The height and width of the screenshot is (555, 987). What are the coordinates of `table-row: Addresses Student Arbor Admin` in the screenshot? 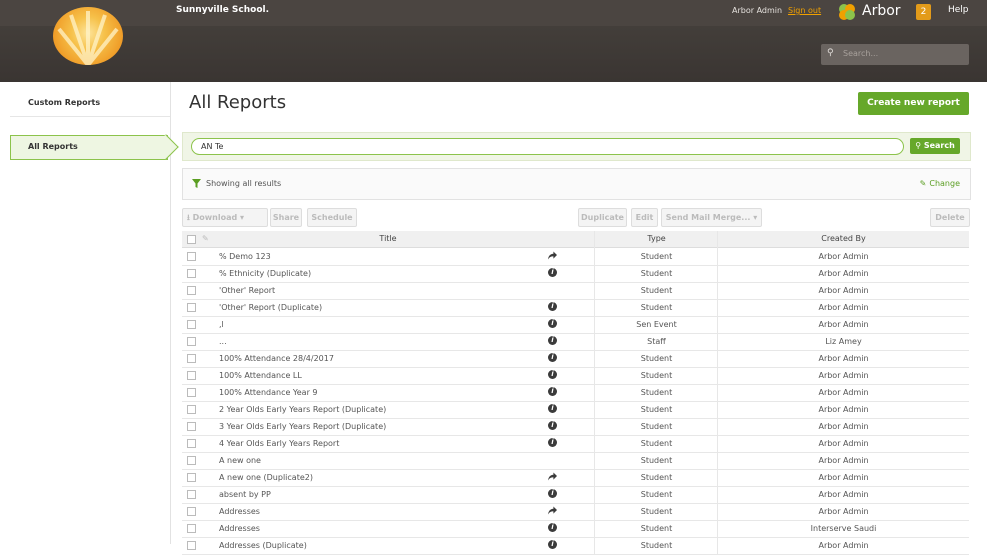 It's located at (575, 512).